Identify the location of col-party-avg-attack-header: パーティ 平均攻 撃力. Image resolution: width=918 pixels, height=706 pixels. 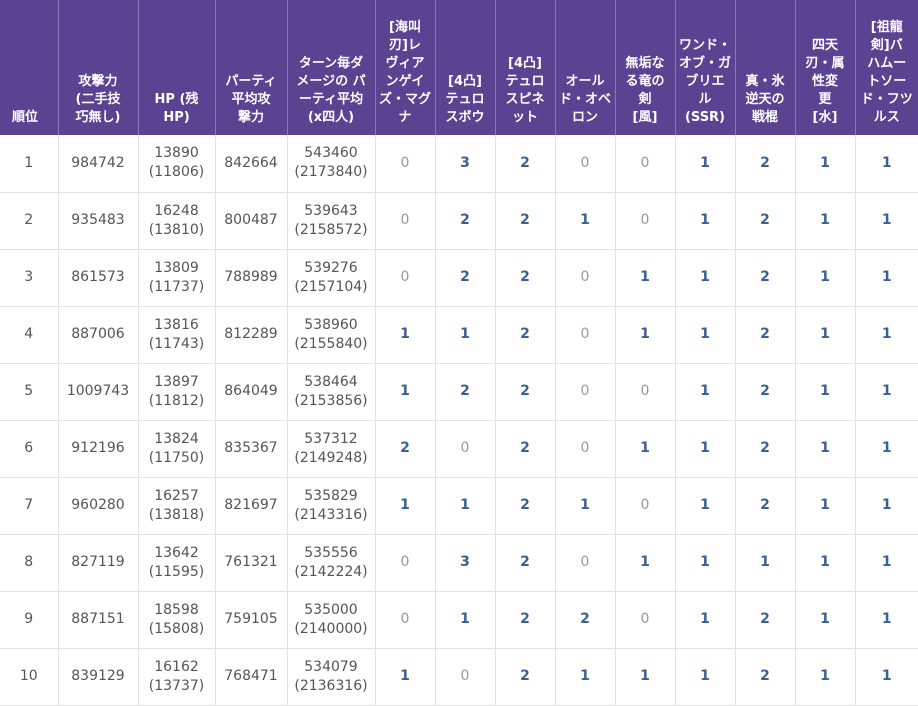
(250, 67).